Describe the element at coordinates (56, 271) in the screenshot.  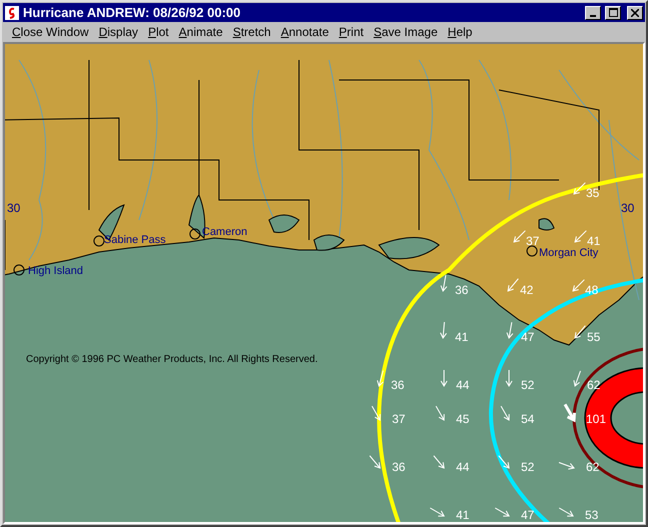
I see `city-label: High Island` at that location.